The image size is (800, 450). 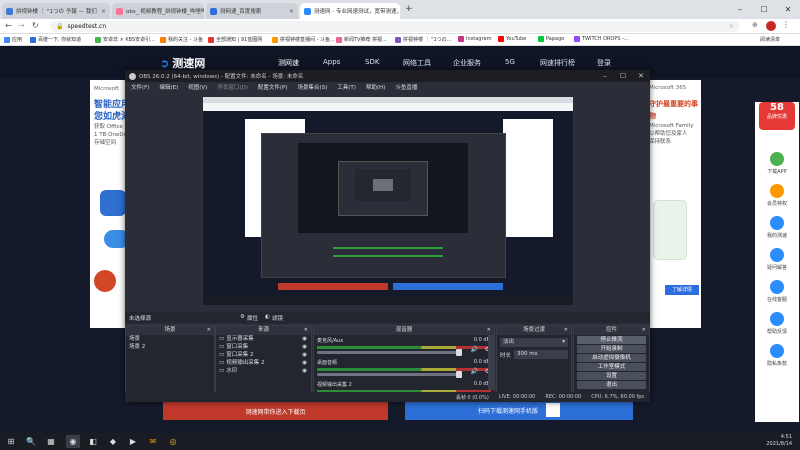 What do you see at coordinates (777, 355) in the screenshot?
I see `sidebar-item-privacy: 隐私条款` at bounding box center [777, 355].